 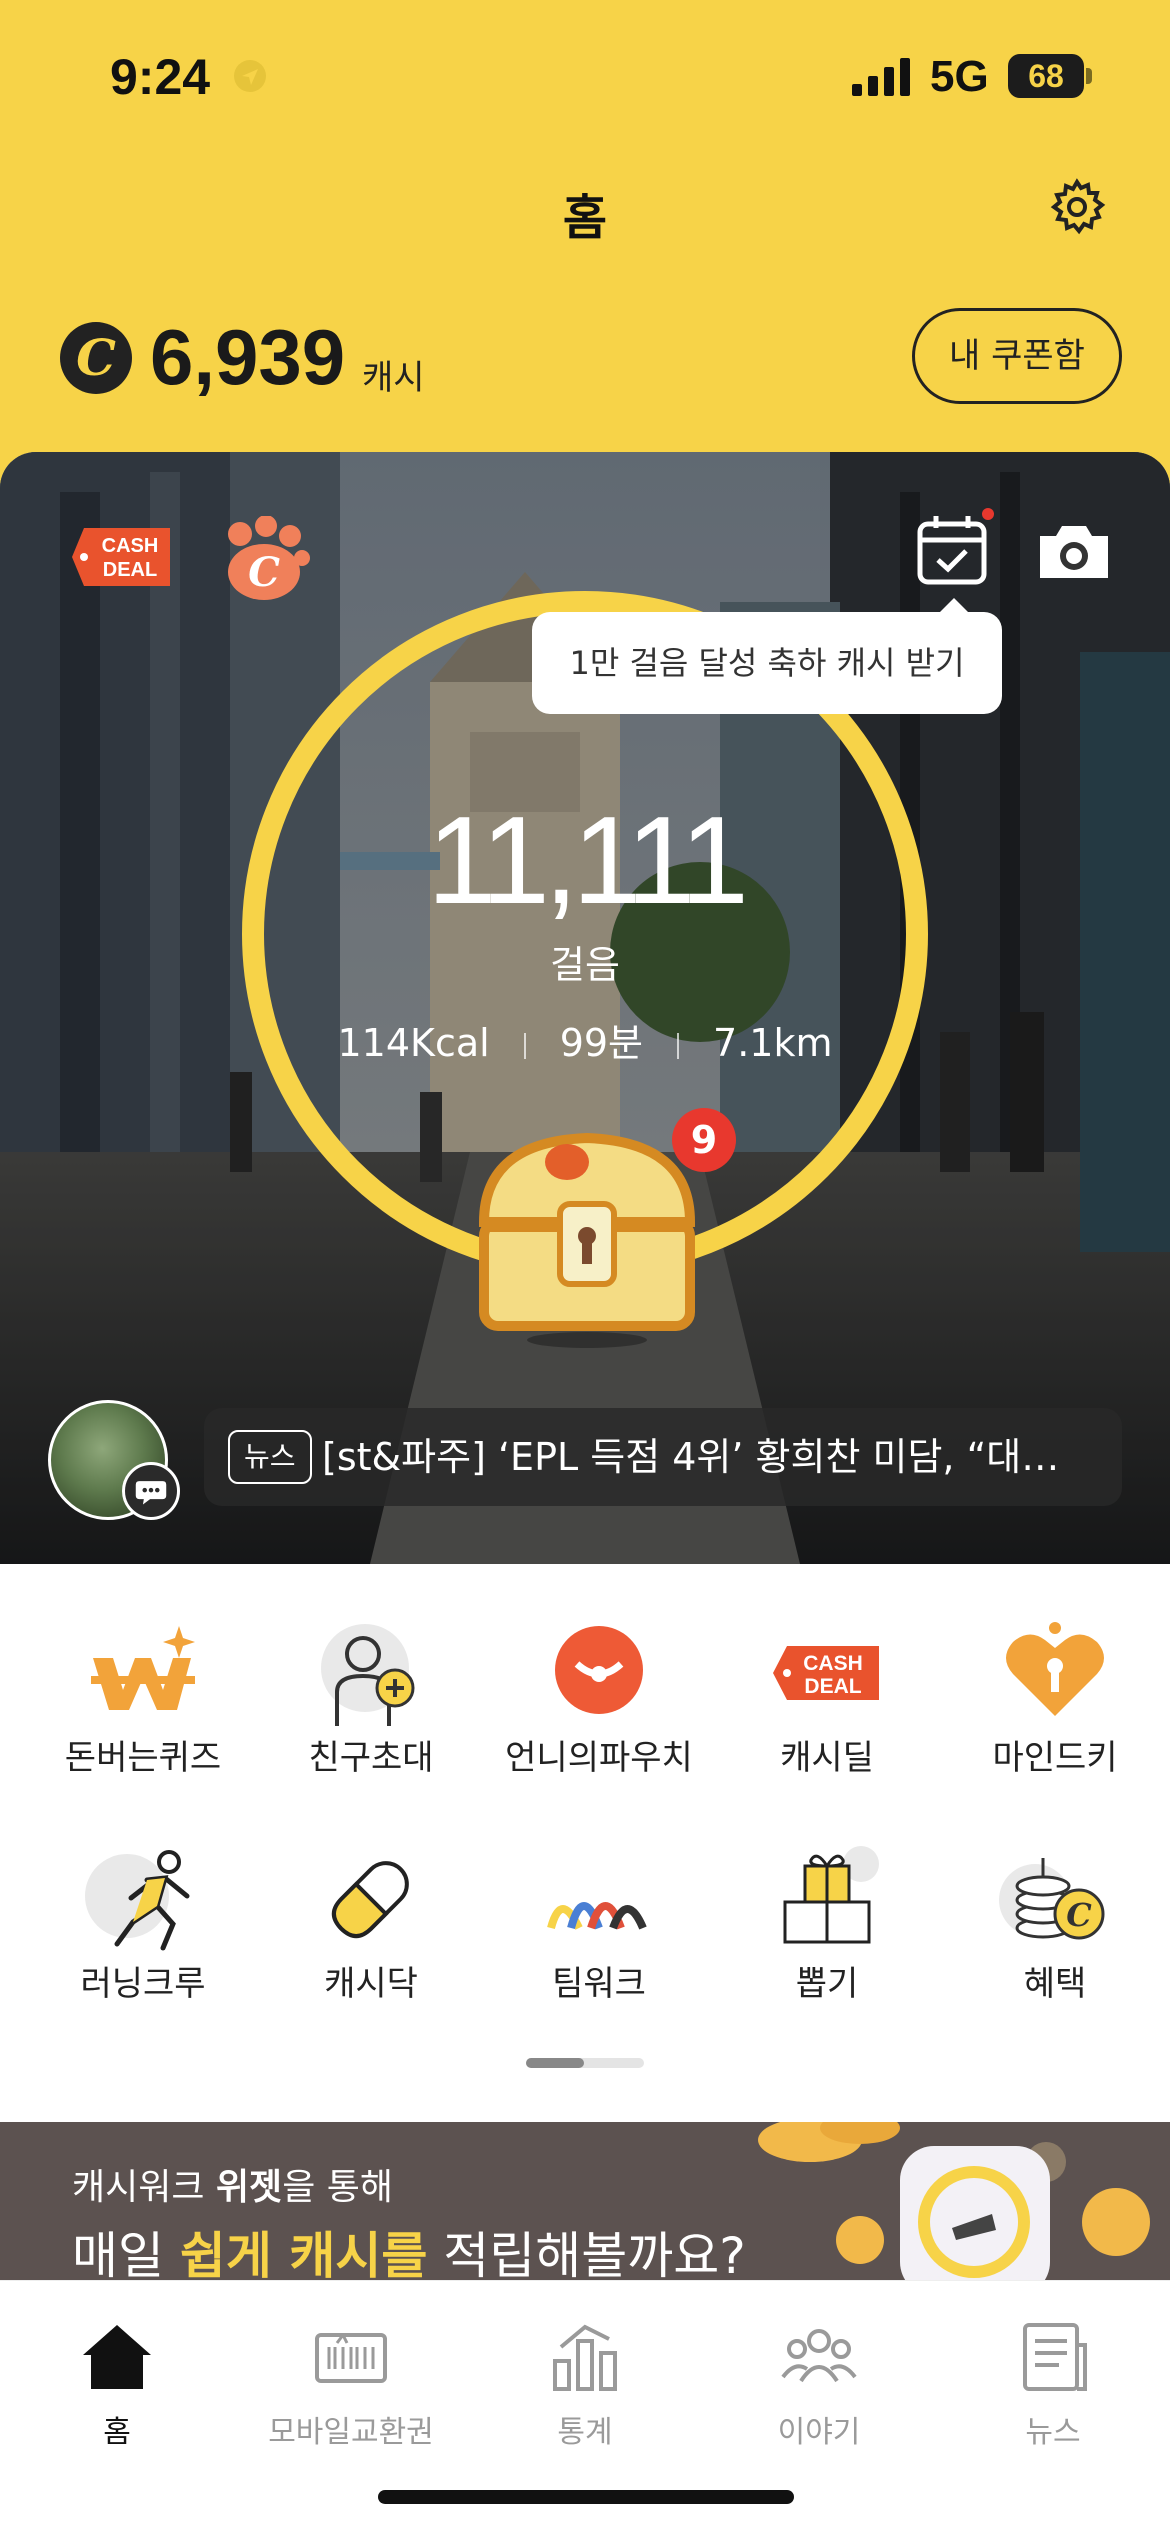 I want to click on cash-amount: 6,939, so click(x=248, y=357).